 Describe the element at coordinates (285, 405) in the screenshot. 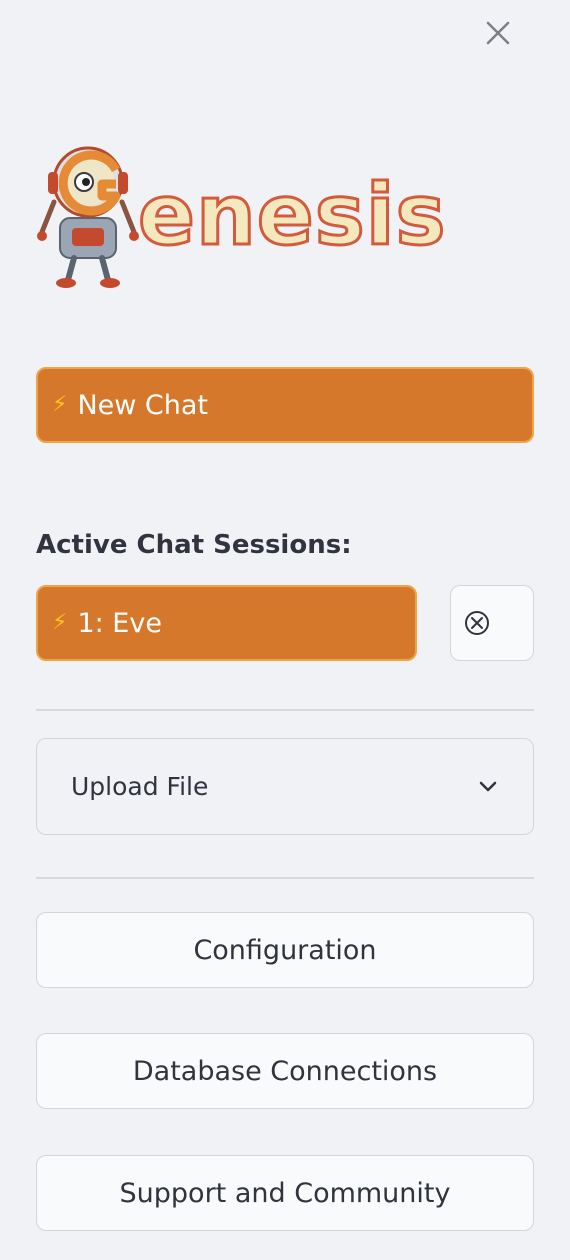

I see `new-chat-button: ⚡ New Chat` at that location.